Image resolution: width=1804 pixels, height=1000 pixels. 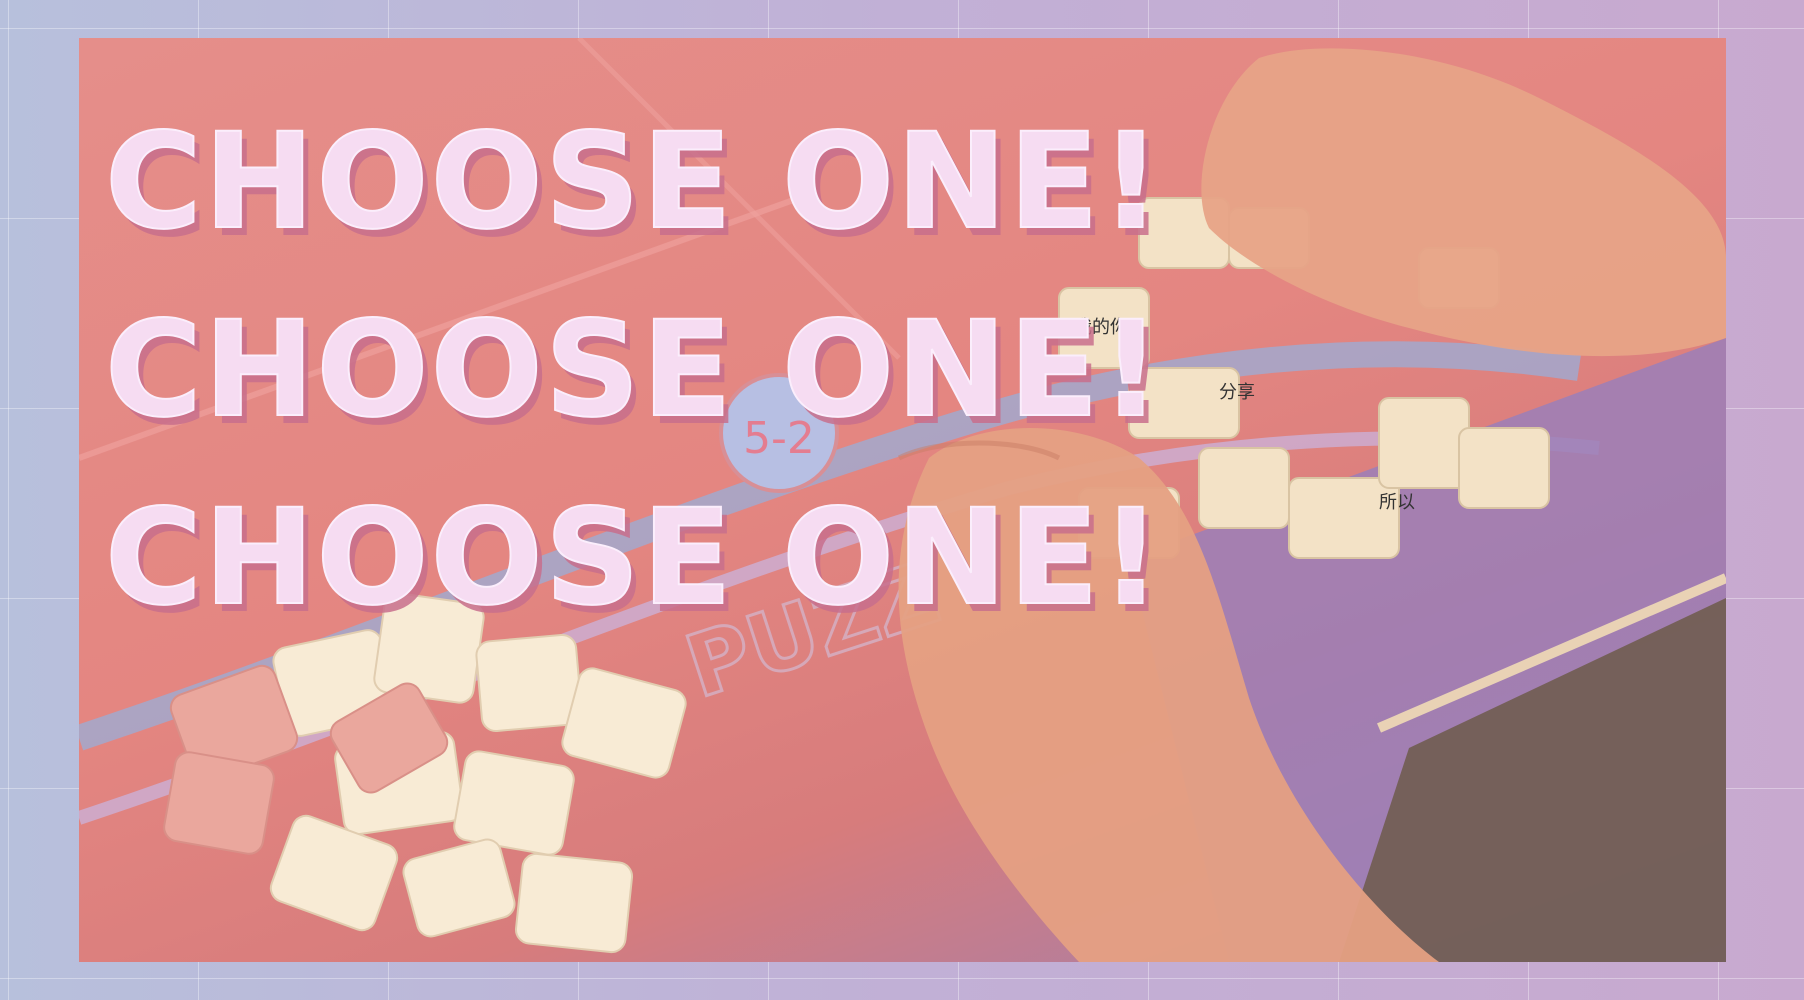 I want to click on svg-text: 所以, so click(x=1397, y=502).